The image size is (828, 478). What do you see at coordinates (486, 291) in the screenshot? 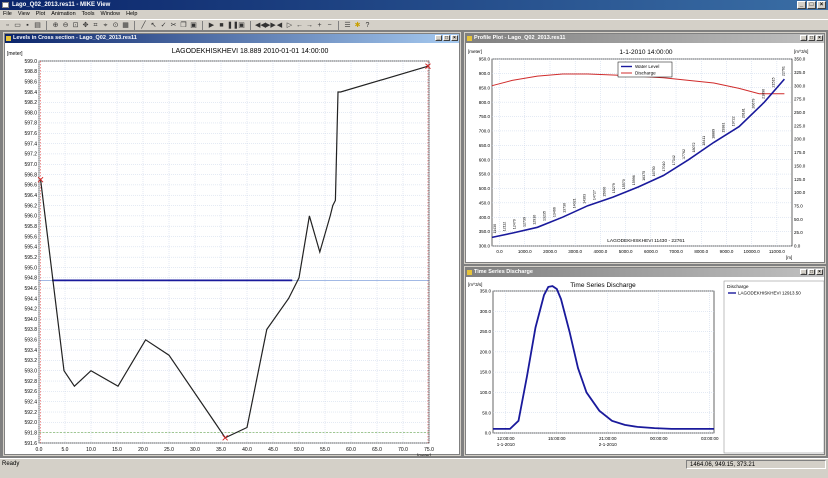
I see `y-tick-label: 350.0` at bounding box center [486, 291].